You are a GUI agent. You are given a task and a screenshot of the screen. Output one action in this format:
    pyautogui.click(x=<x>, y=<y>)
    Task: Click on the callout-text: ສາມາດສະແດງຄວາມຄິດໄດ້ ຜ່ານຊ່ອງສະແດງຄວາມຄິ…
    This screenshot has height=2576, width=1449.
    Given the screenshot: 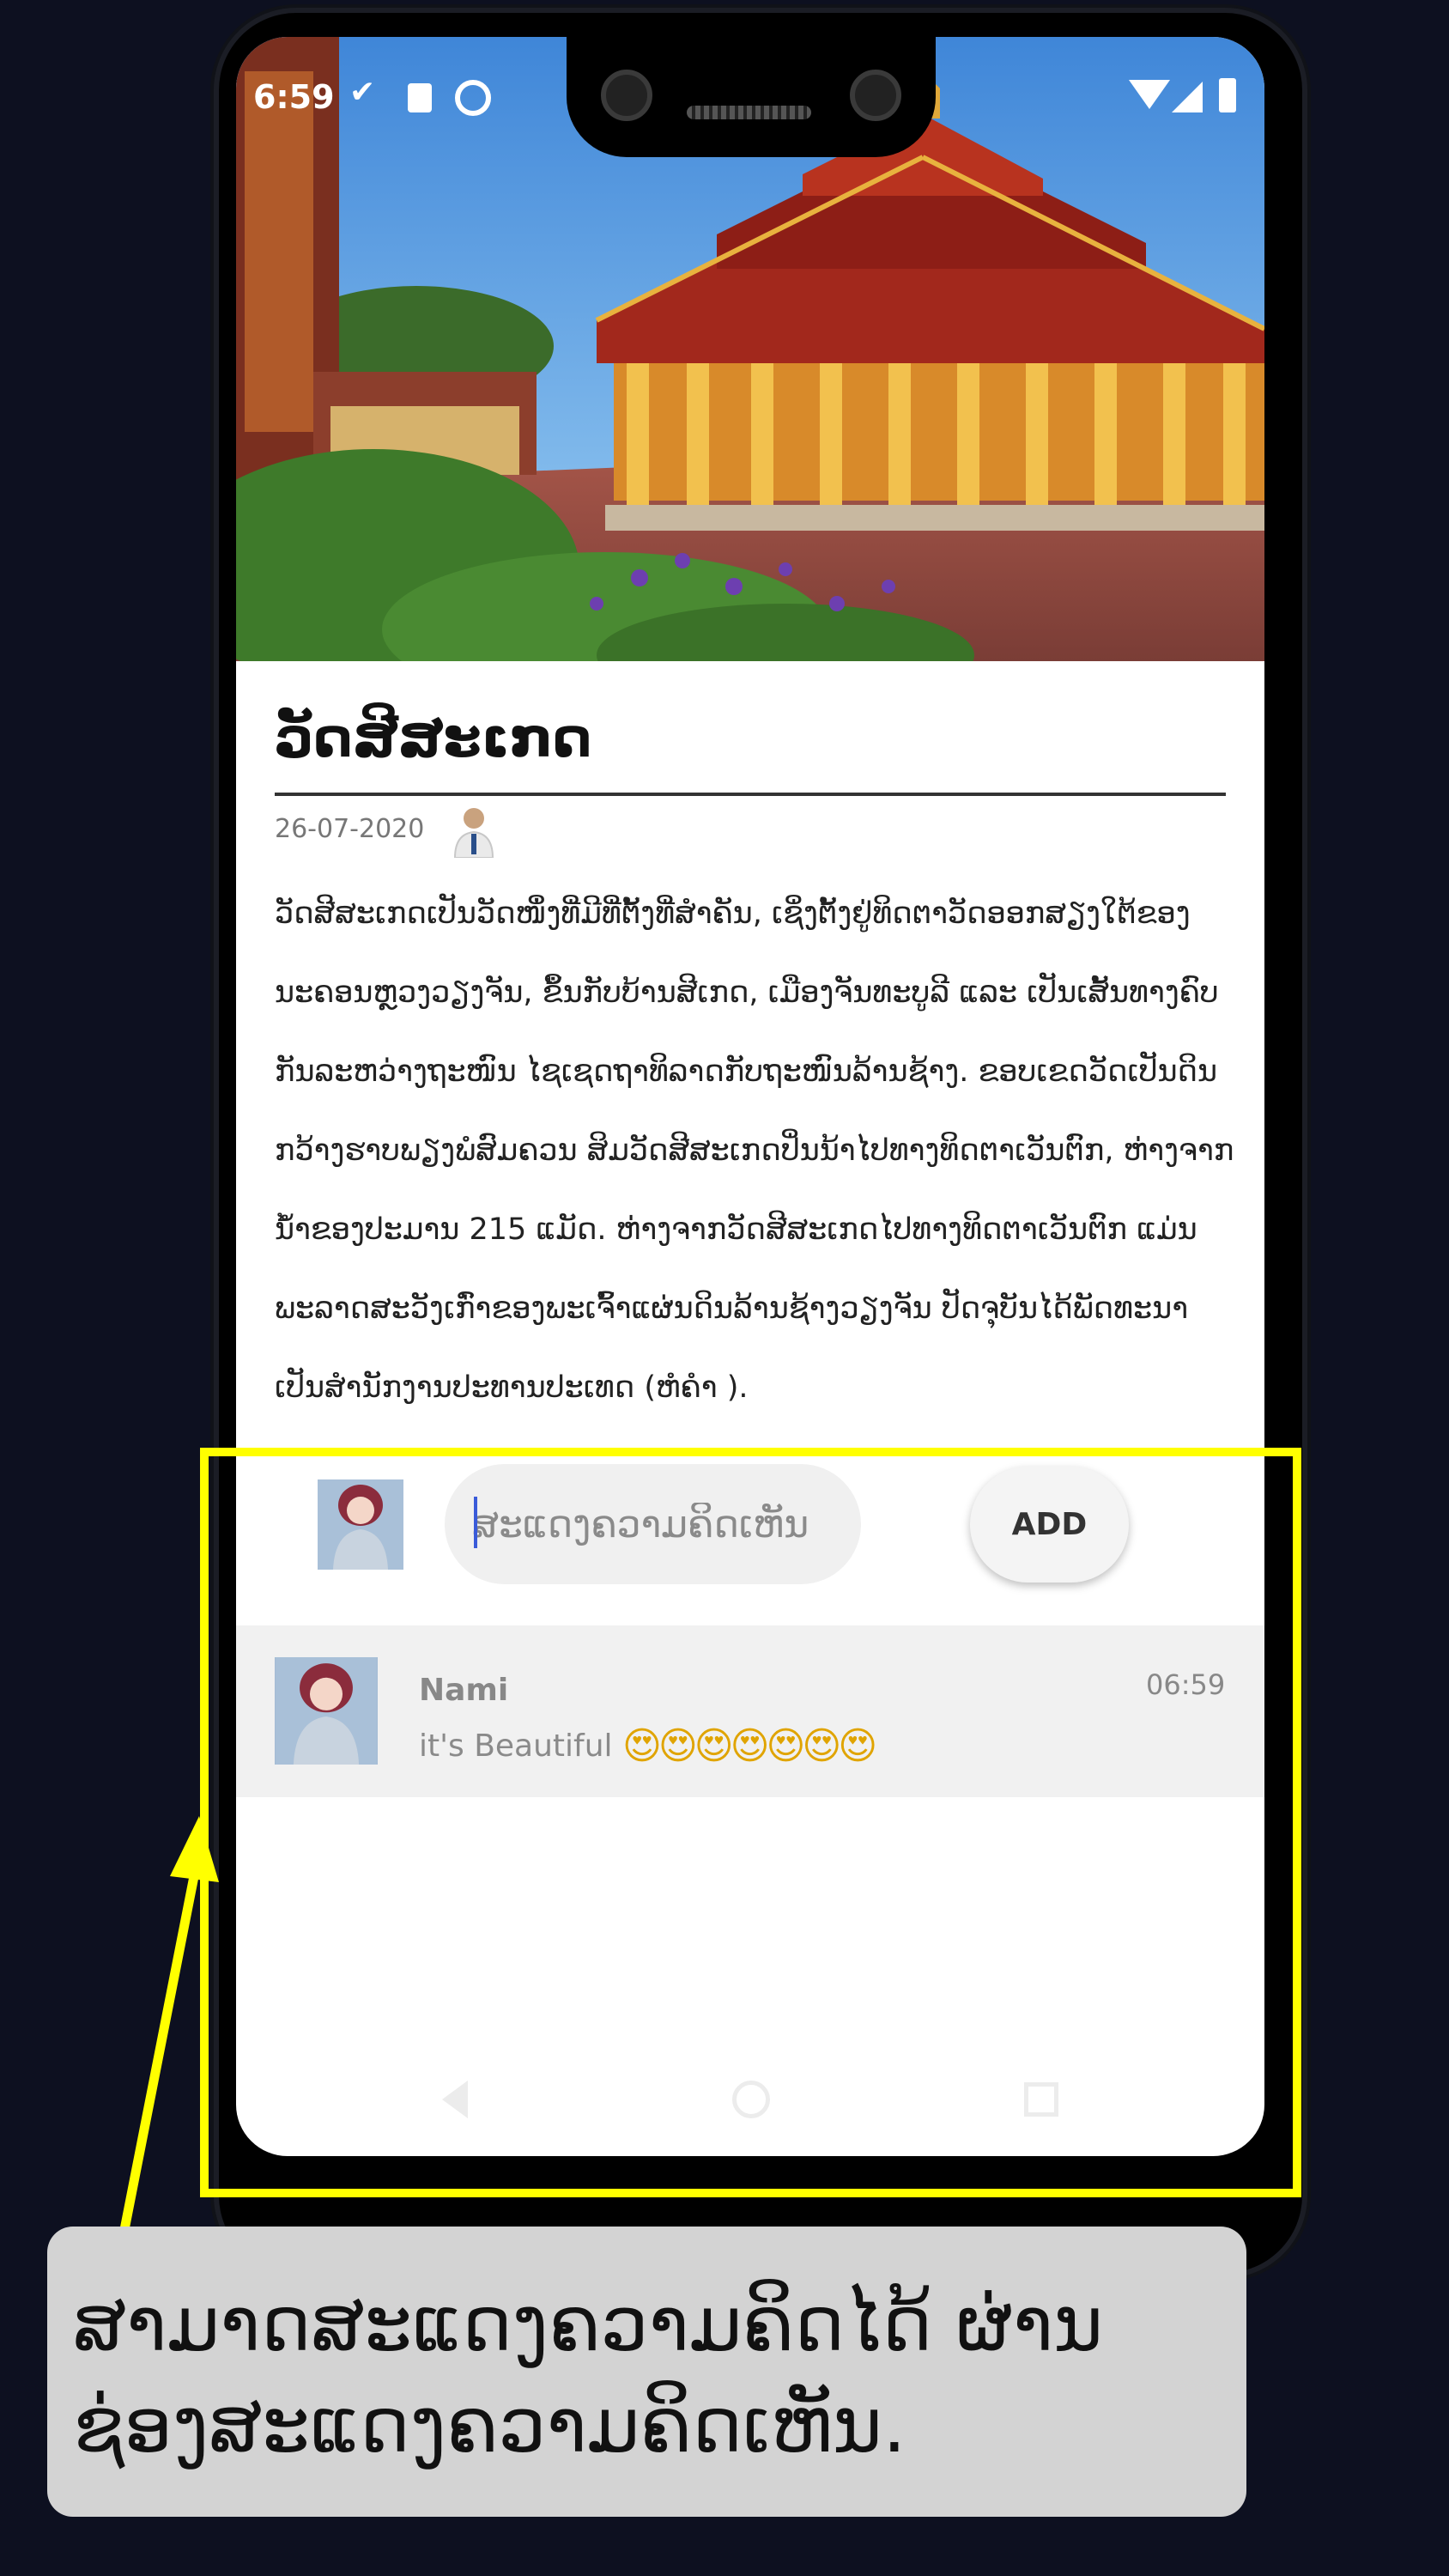 What is the action you would take?
    pyautogui.click(x=588, y=2375)
    